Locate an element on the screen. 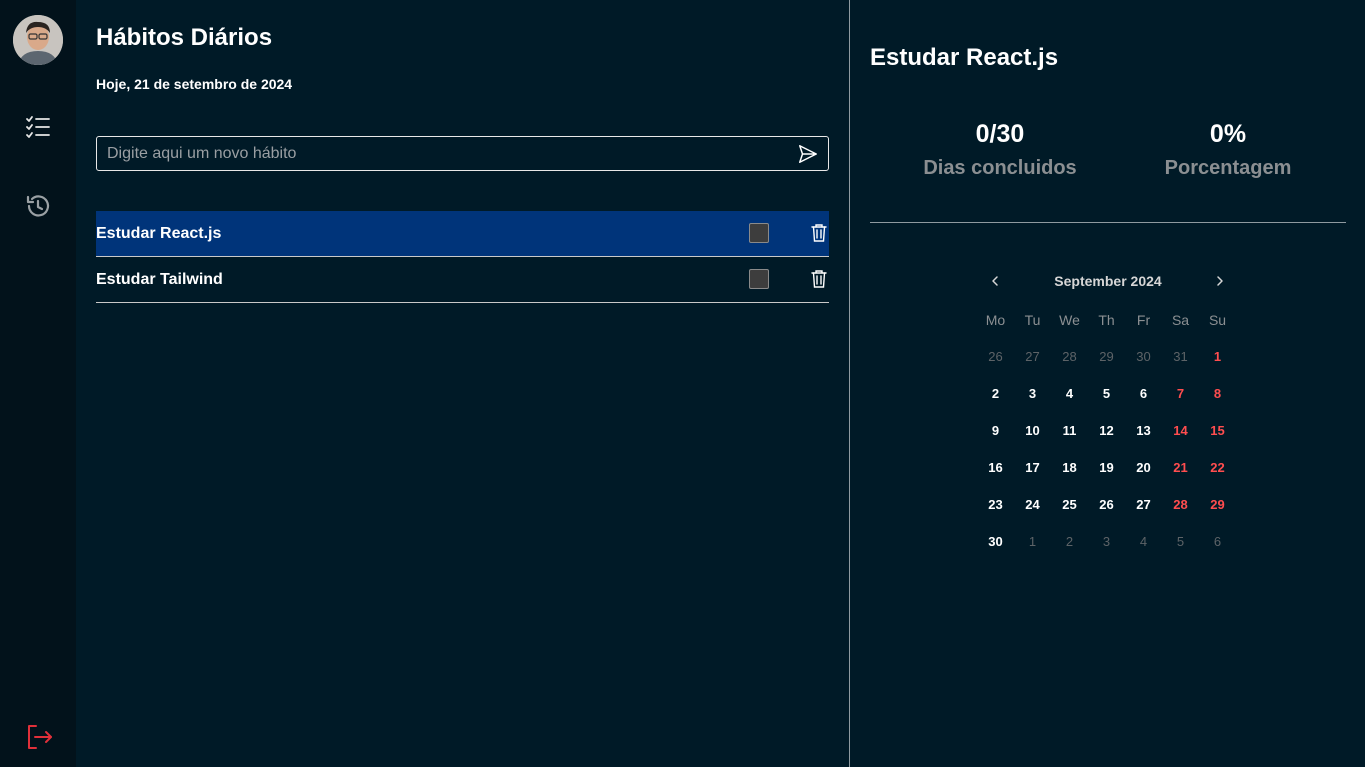 The width and height of the screenshot is (1365, 767). calendar-weekday: Mo is located at coordinates (995, 319).